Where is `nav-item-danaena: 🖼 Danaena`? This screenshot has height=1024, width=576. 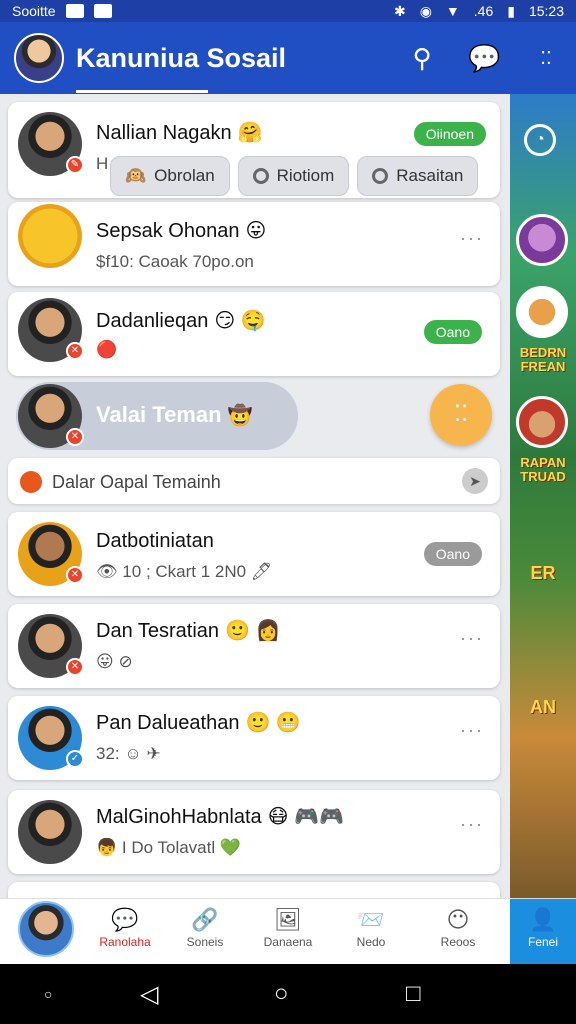 nav-item-danaena: 🖼 Danaena is located at coordinates (288, 932).